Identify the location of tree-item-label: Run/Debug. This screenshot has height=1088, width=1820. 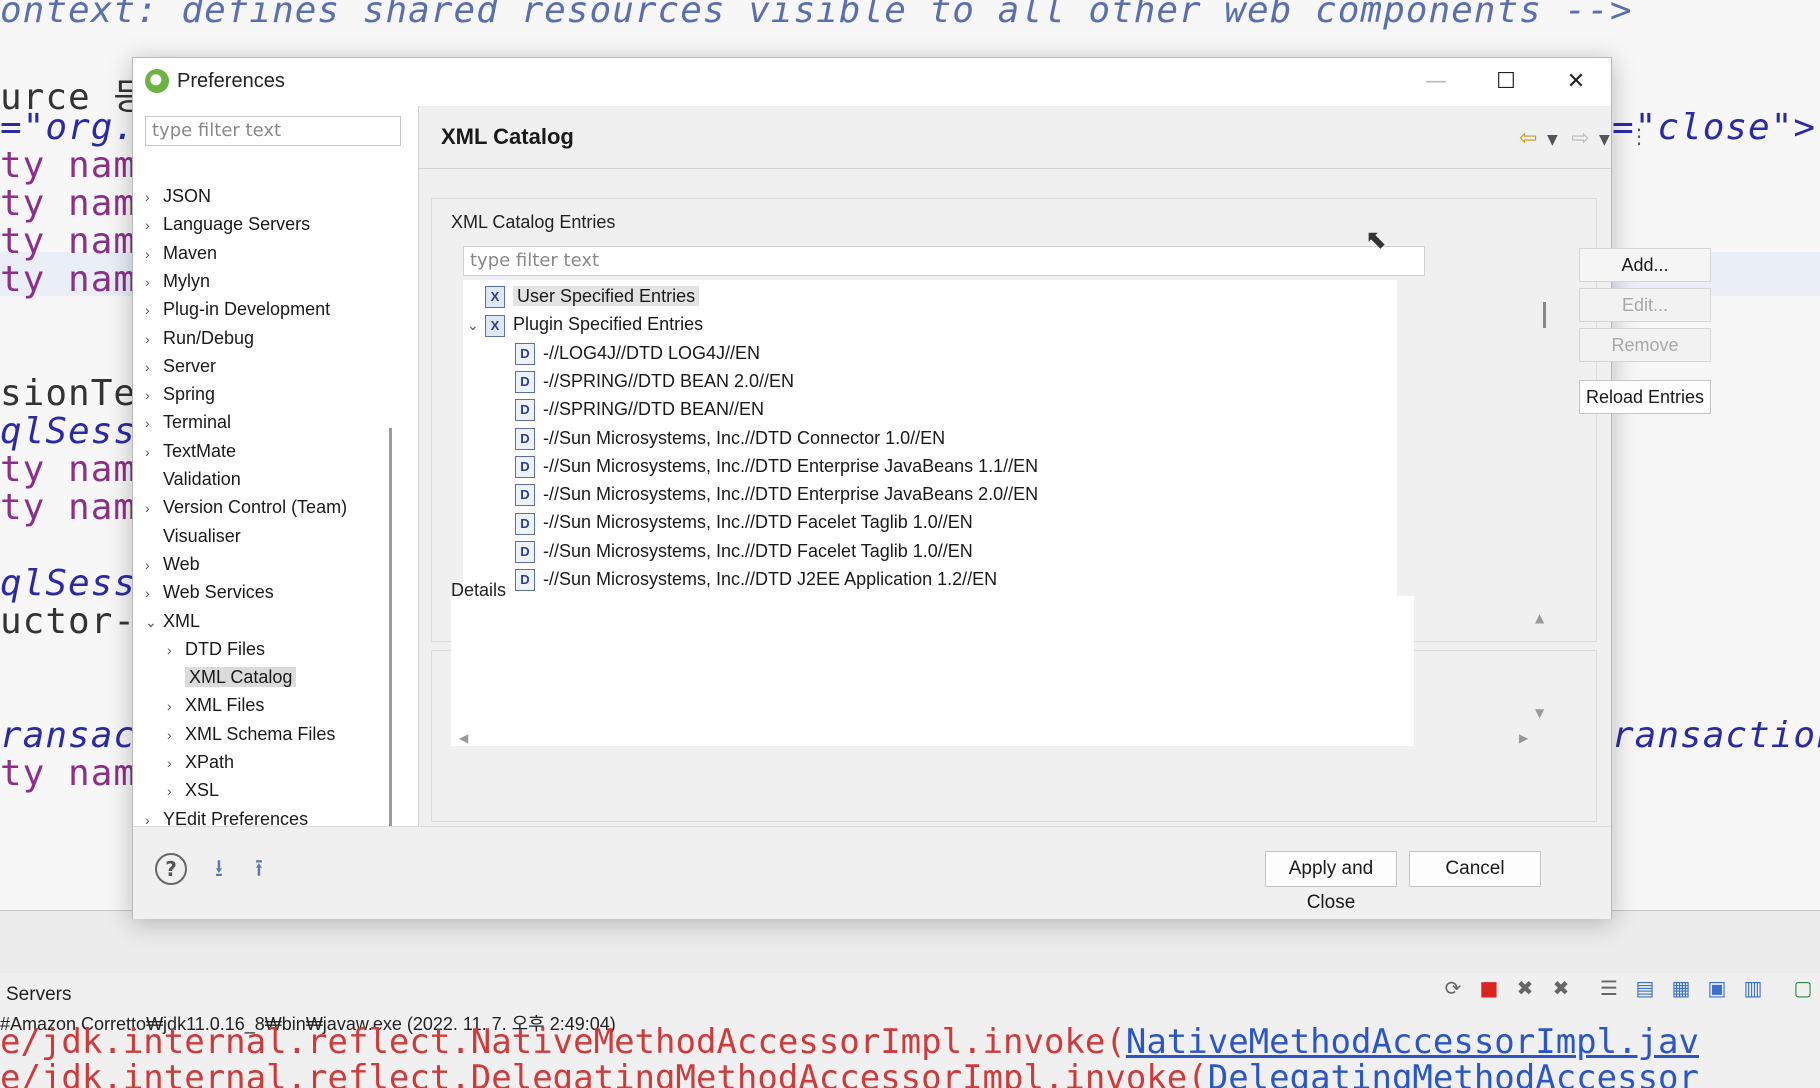
(209, 337).